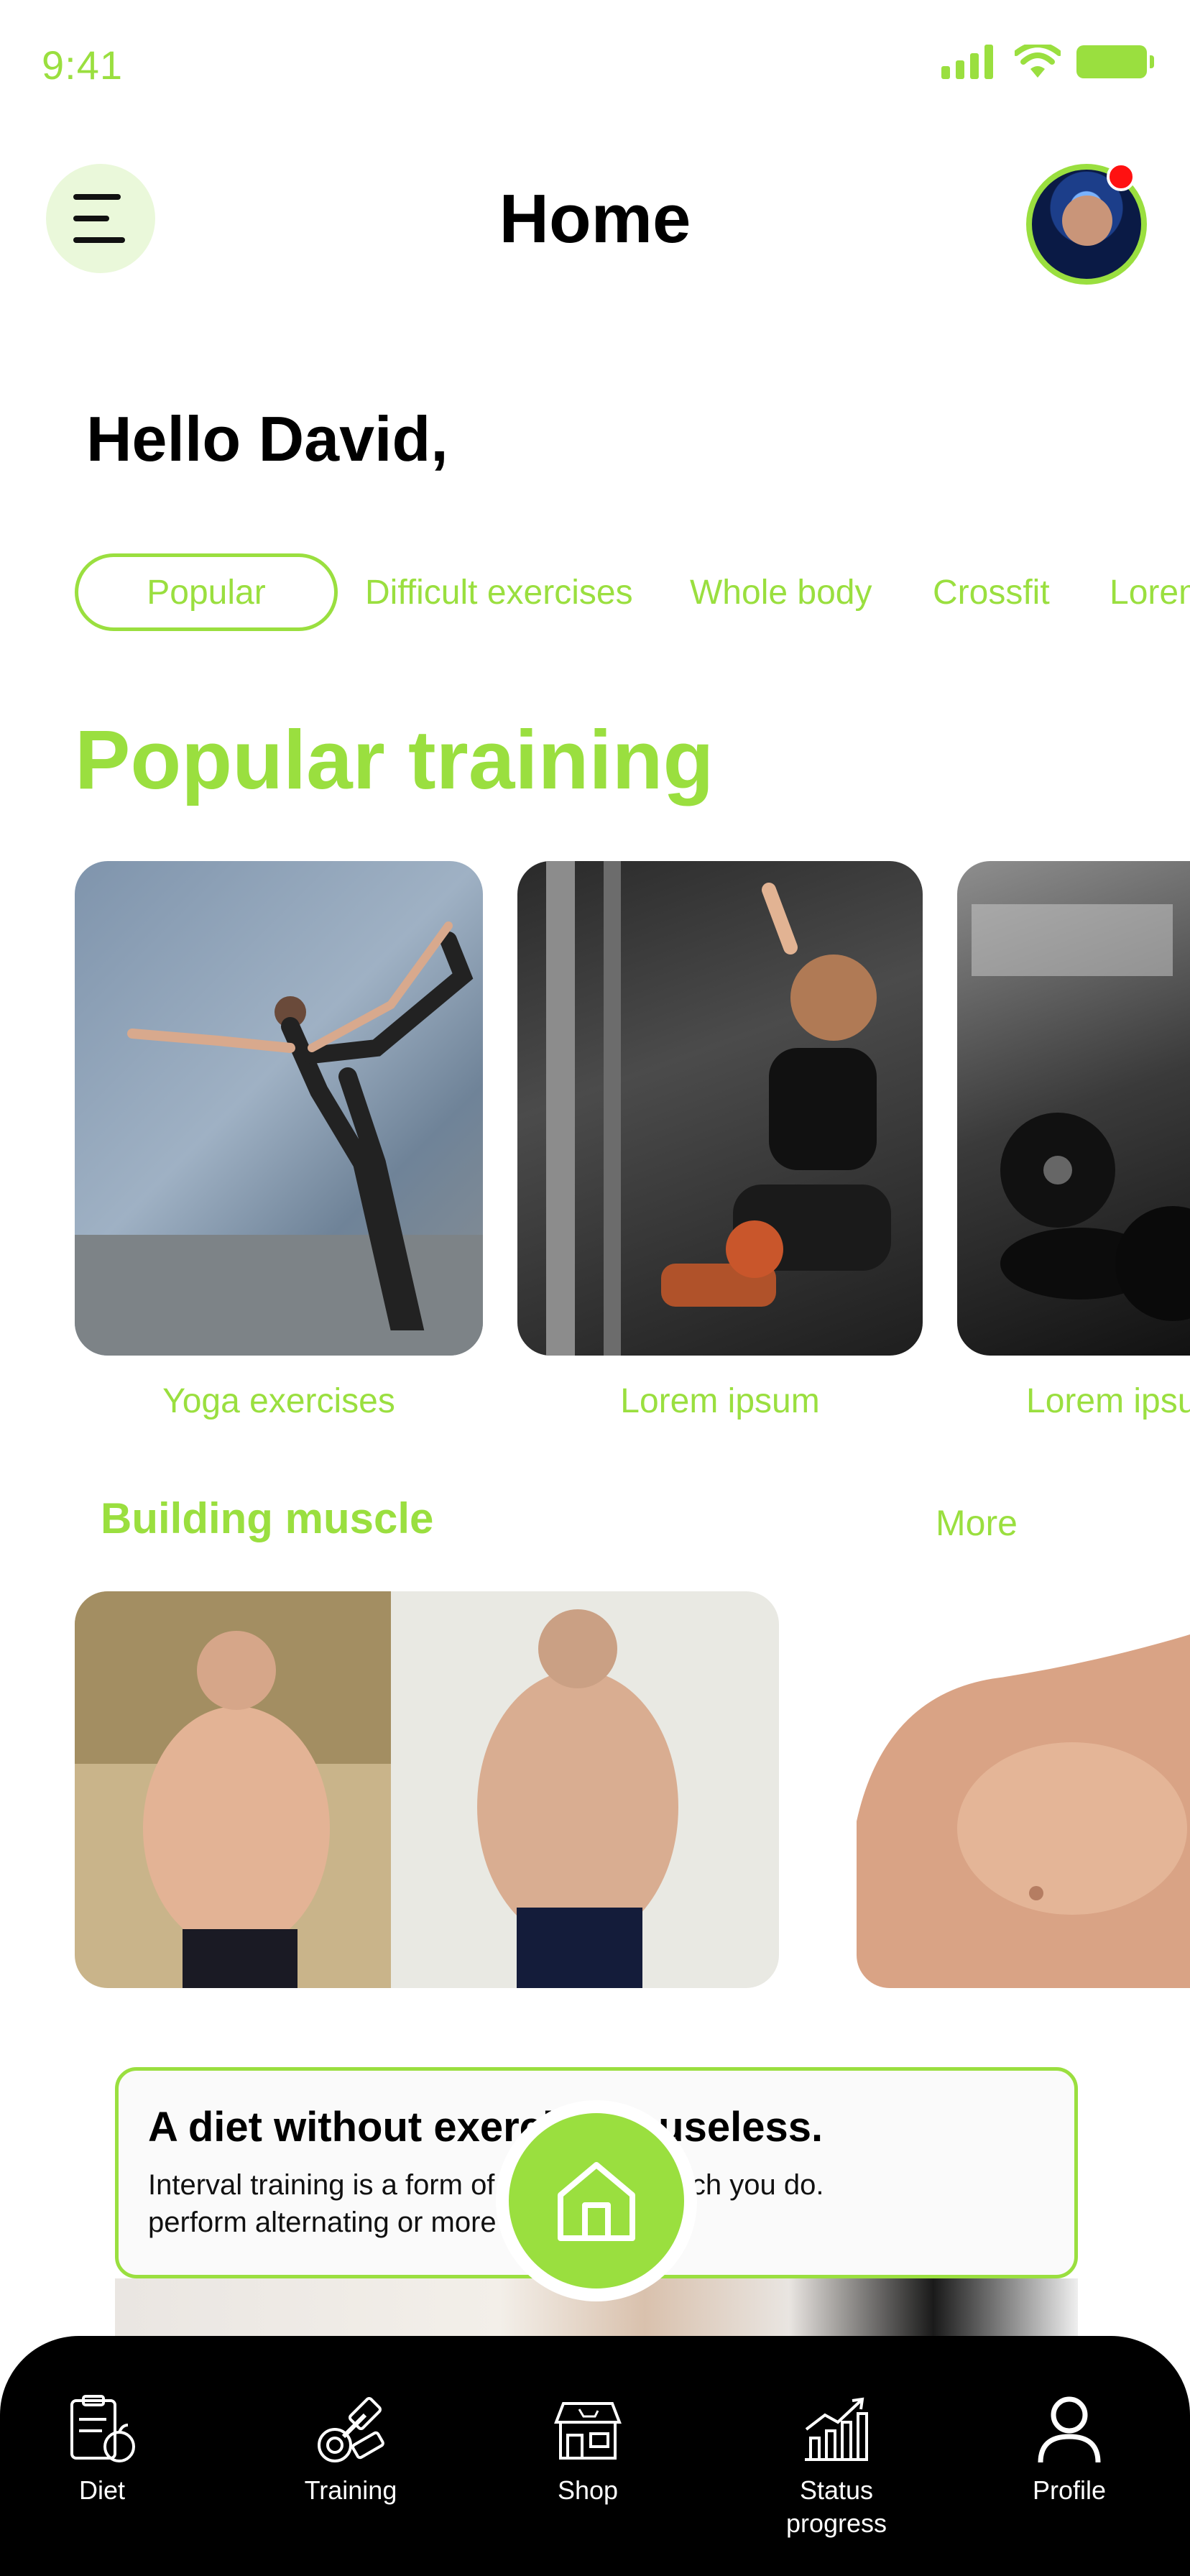 The width and height of the screenshot is (1190, 2576). I want to click on tab-difficult-exercises: Difficult exercises, so click(499, 592).